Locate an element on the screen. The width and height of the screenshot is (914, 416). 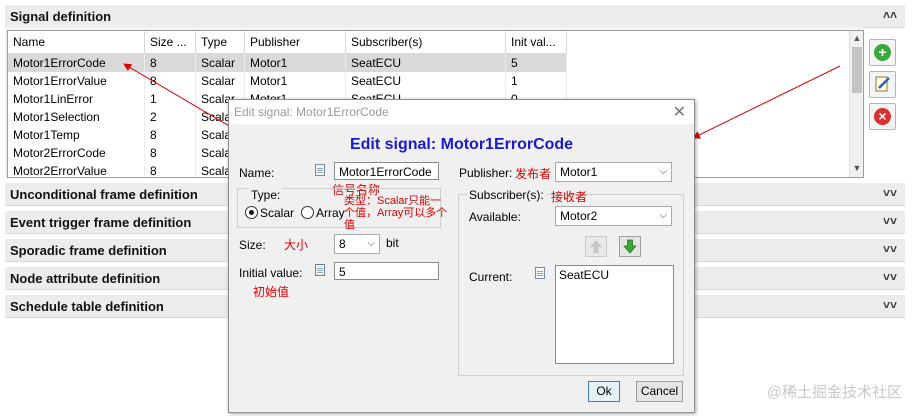
type-group-label: Type: is located at coordinates (266, 195).